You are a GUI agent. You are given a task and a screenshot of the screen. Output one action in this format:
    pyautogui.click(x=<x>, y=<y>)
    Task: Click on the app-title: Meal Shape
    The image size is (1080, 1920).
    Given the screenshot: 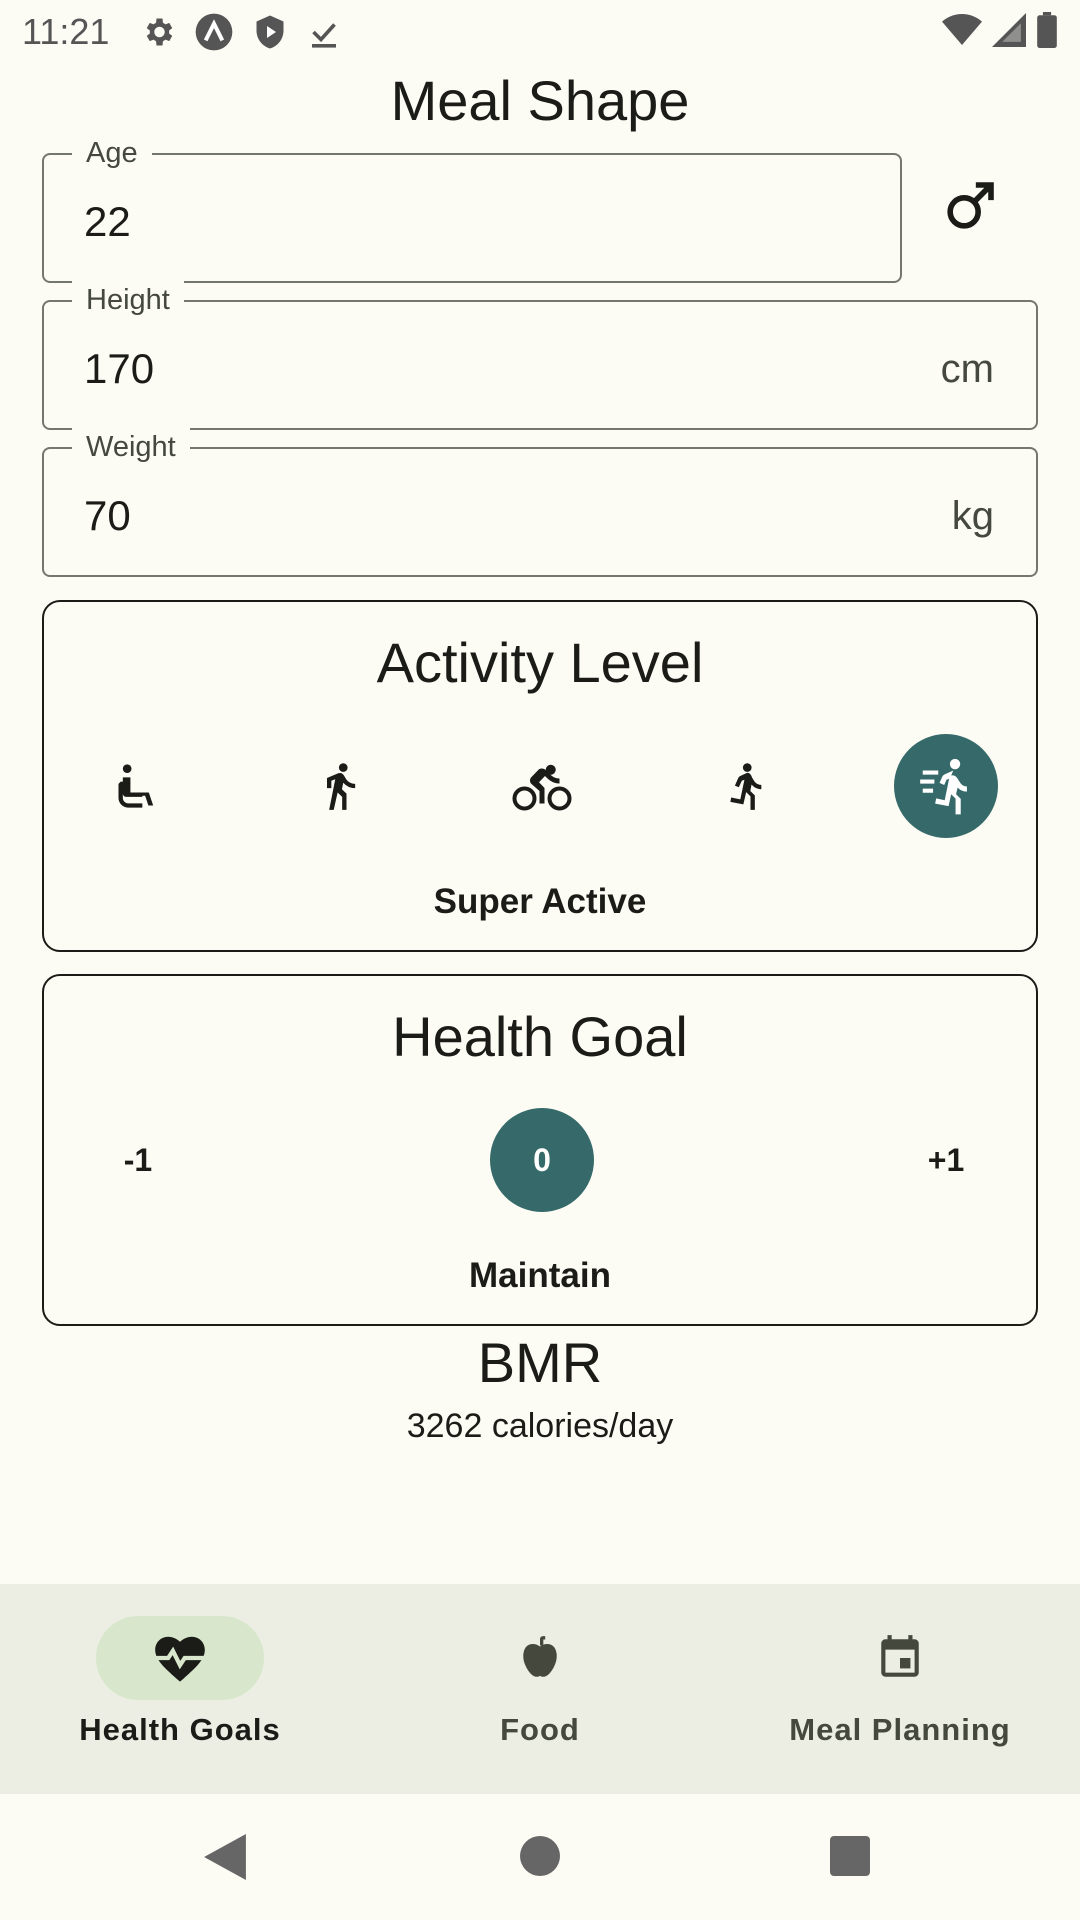 What is the action you would take?
    pyautogui.click(x=540, y=100)
    